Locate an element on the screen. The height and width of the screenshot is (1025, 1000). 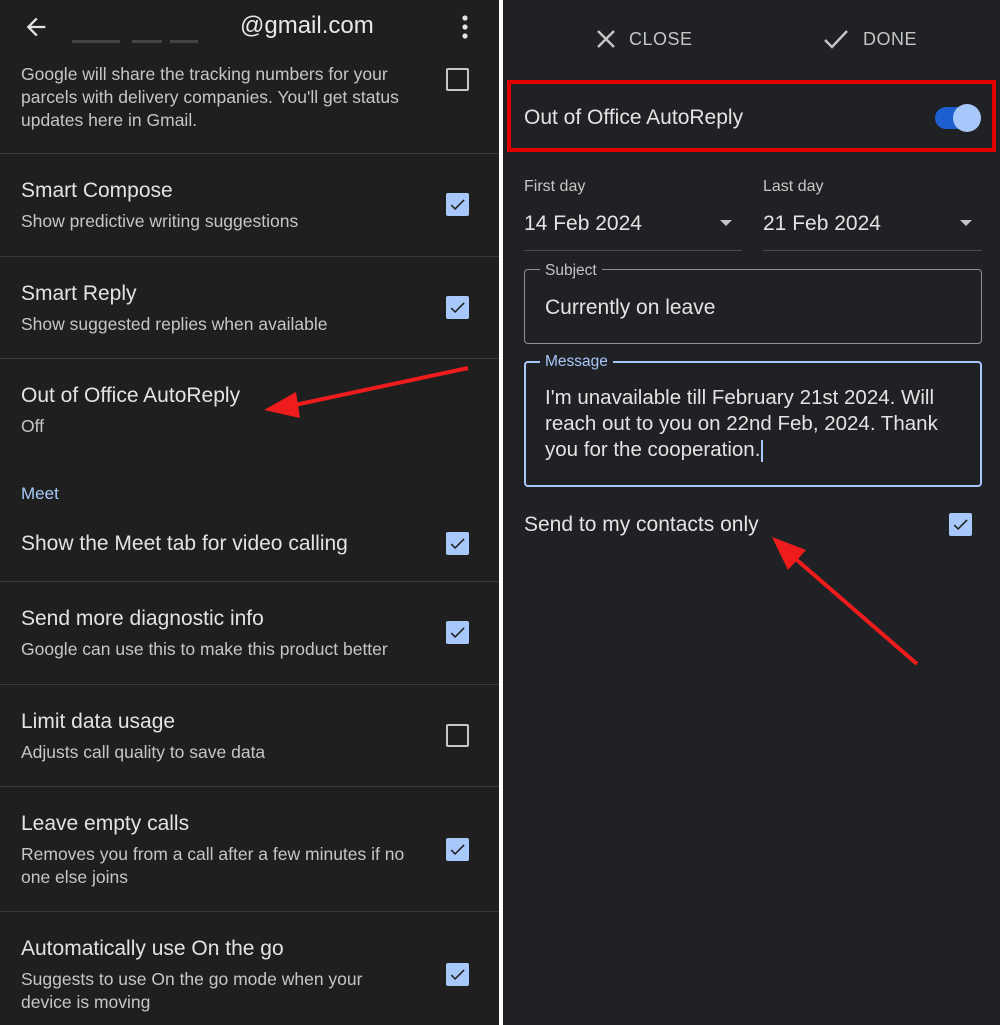
setting-out-of-office: Out of Office AutoReply Off is located at coordinates (249, 409).